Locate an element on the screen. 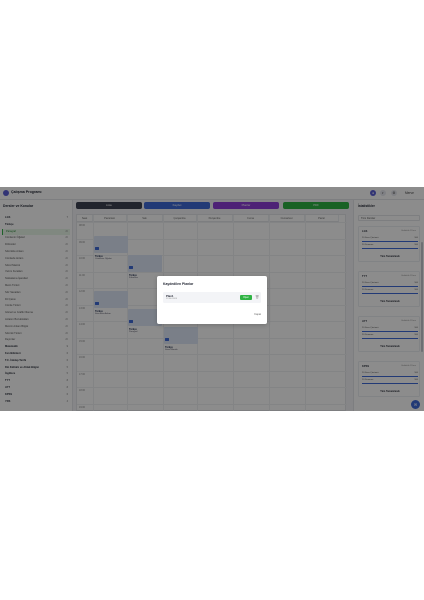 The height and width of the screenshot is (600, 424). plan-date: 12.06.2024 is located at coordinates (171, 299).